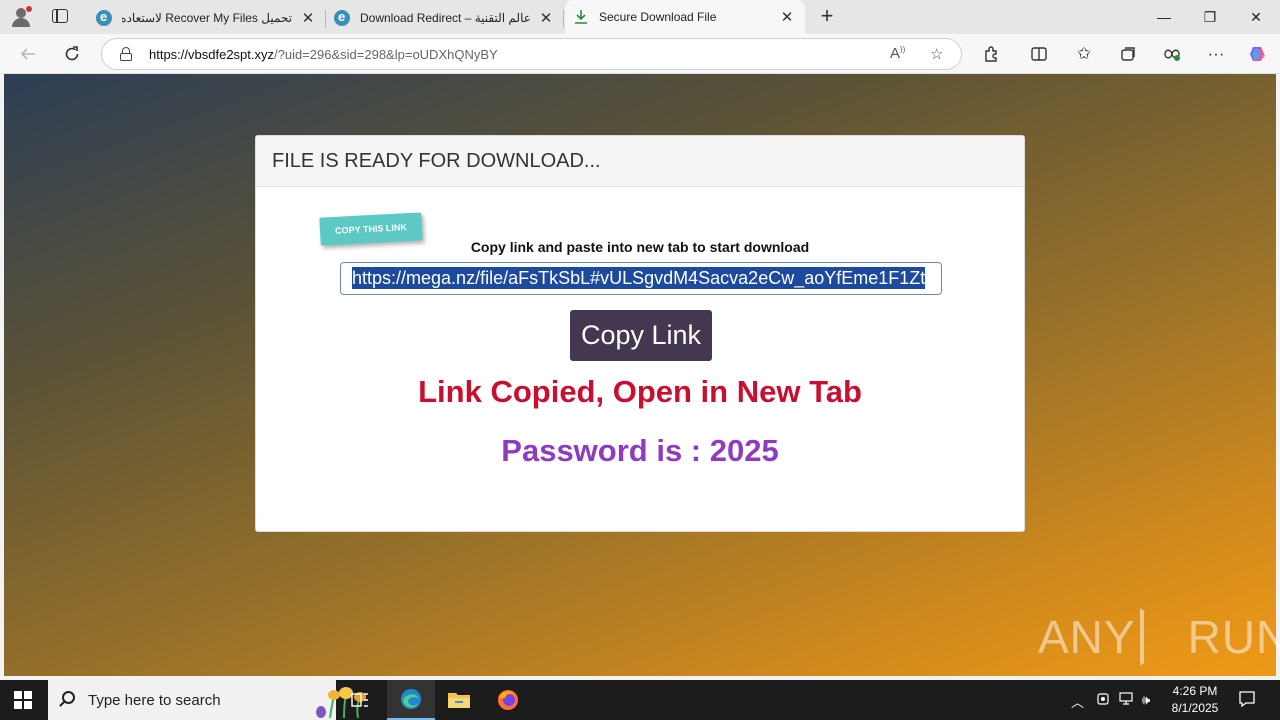 The image size is (1280, 720). Describe the element at coordinates (640, 700) in the screenshot. I see `windows-taskbar: Type here to search ︿ 🕪 4:26 PM 8/1/2025` at that location.